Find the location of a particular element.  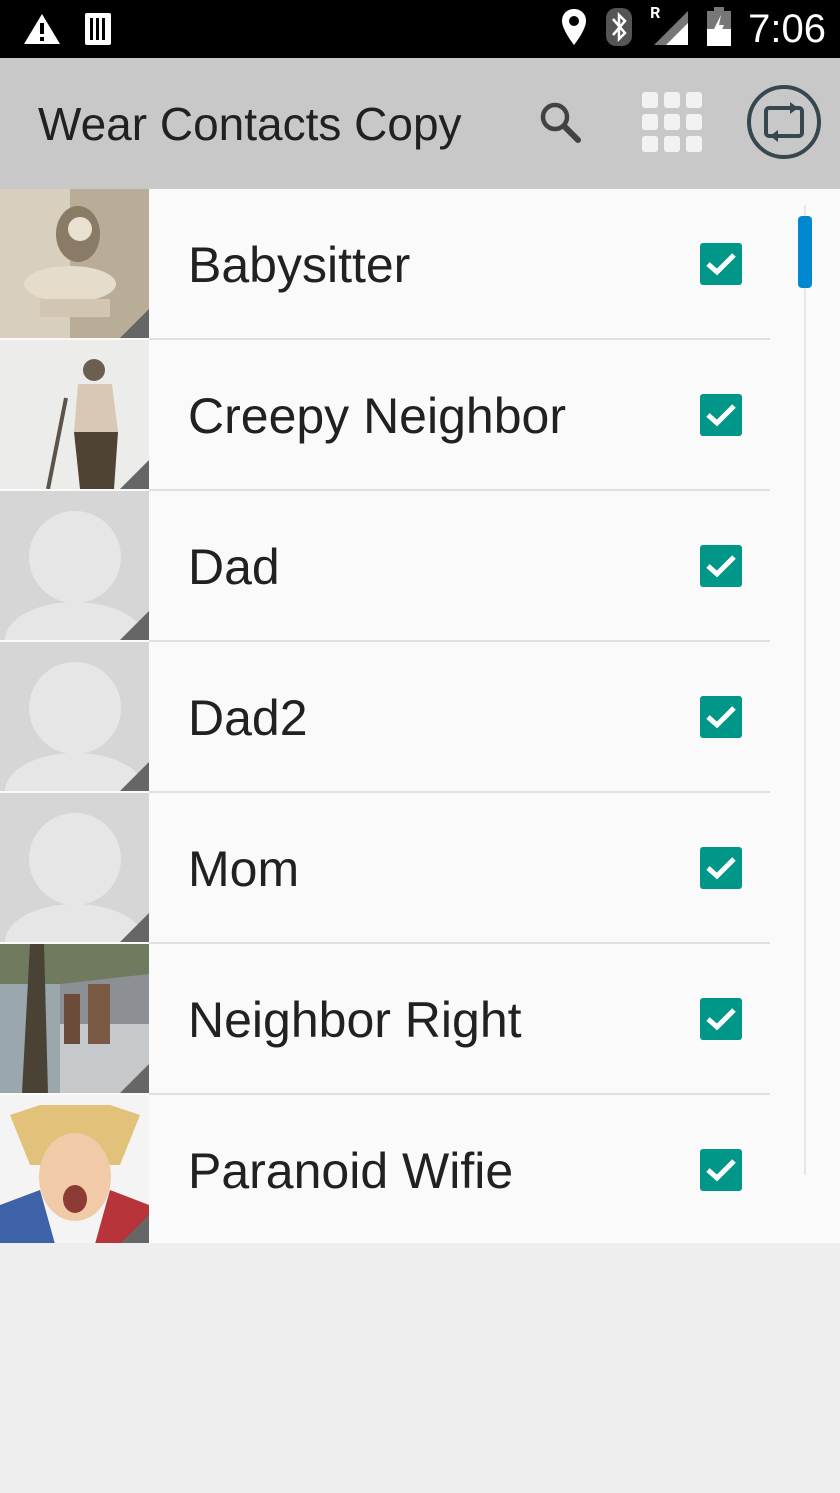

scrollbar-track is located at coordinates (805, 690).